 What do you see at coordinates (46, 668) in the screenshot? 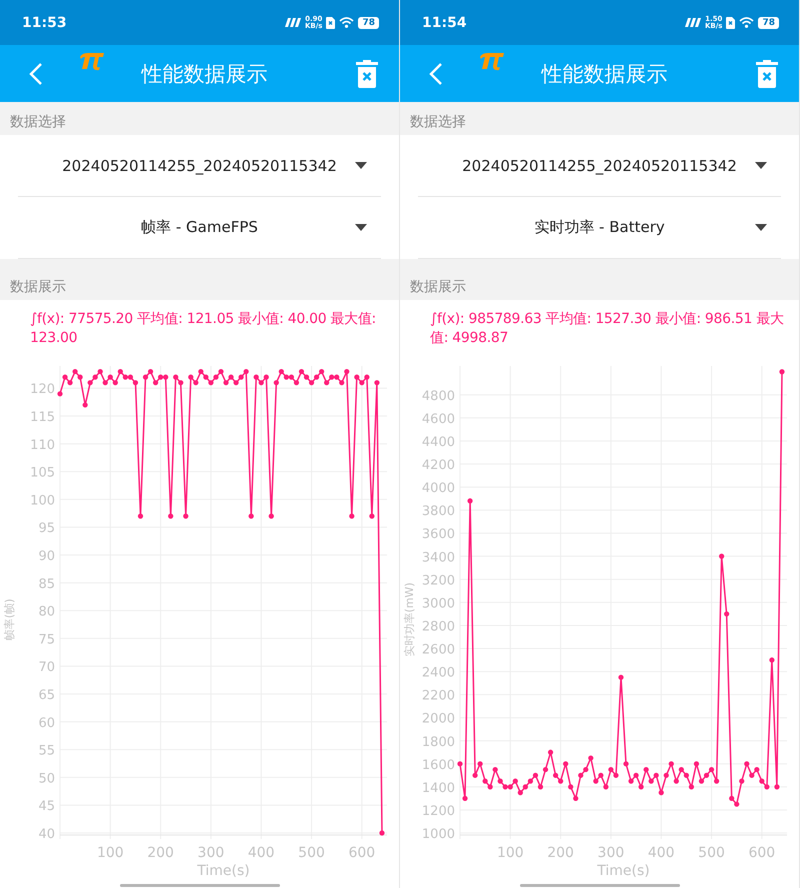
I see `y-tick-label: 70` at bounding box center [46, 668].